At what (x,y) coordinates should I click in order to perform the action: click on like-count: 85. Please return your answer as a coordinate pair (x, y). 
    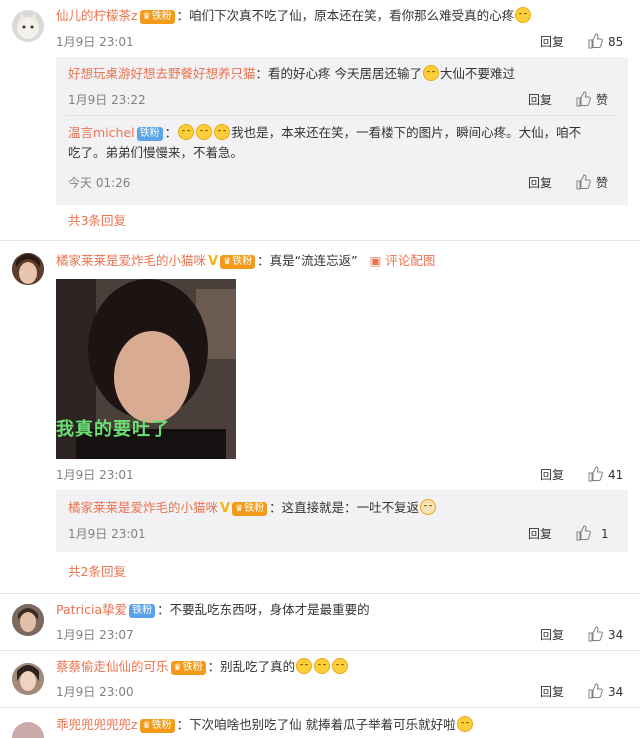
    Looking at the image, I should click on (616, 42).